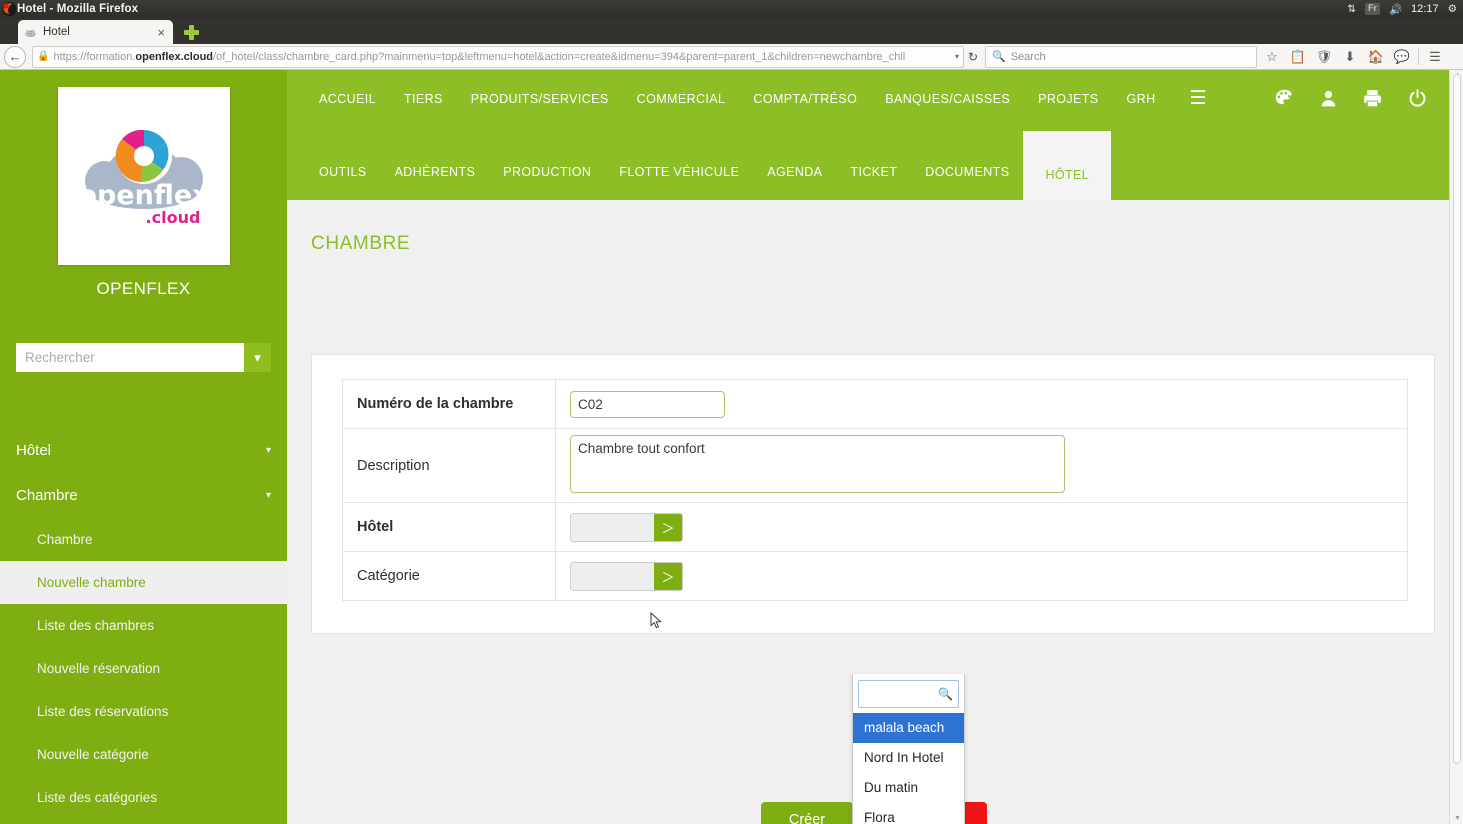  What do you see at coordinates (343, 172) in the screenshot?
I see `nav-outils: OUTILS` at bounding box center [343, 172].